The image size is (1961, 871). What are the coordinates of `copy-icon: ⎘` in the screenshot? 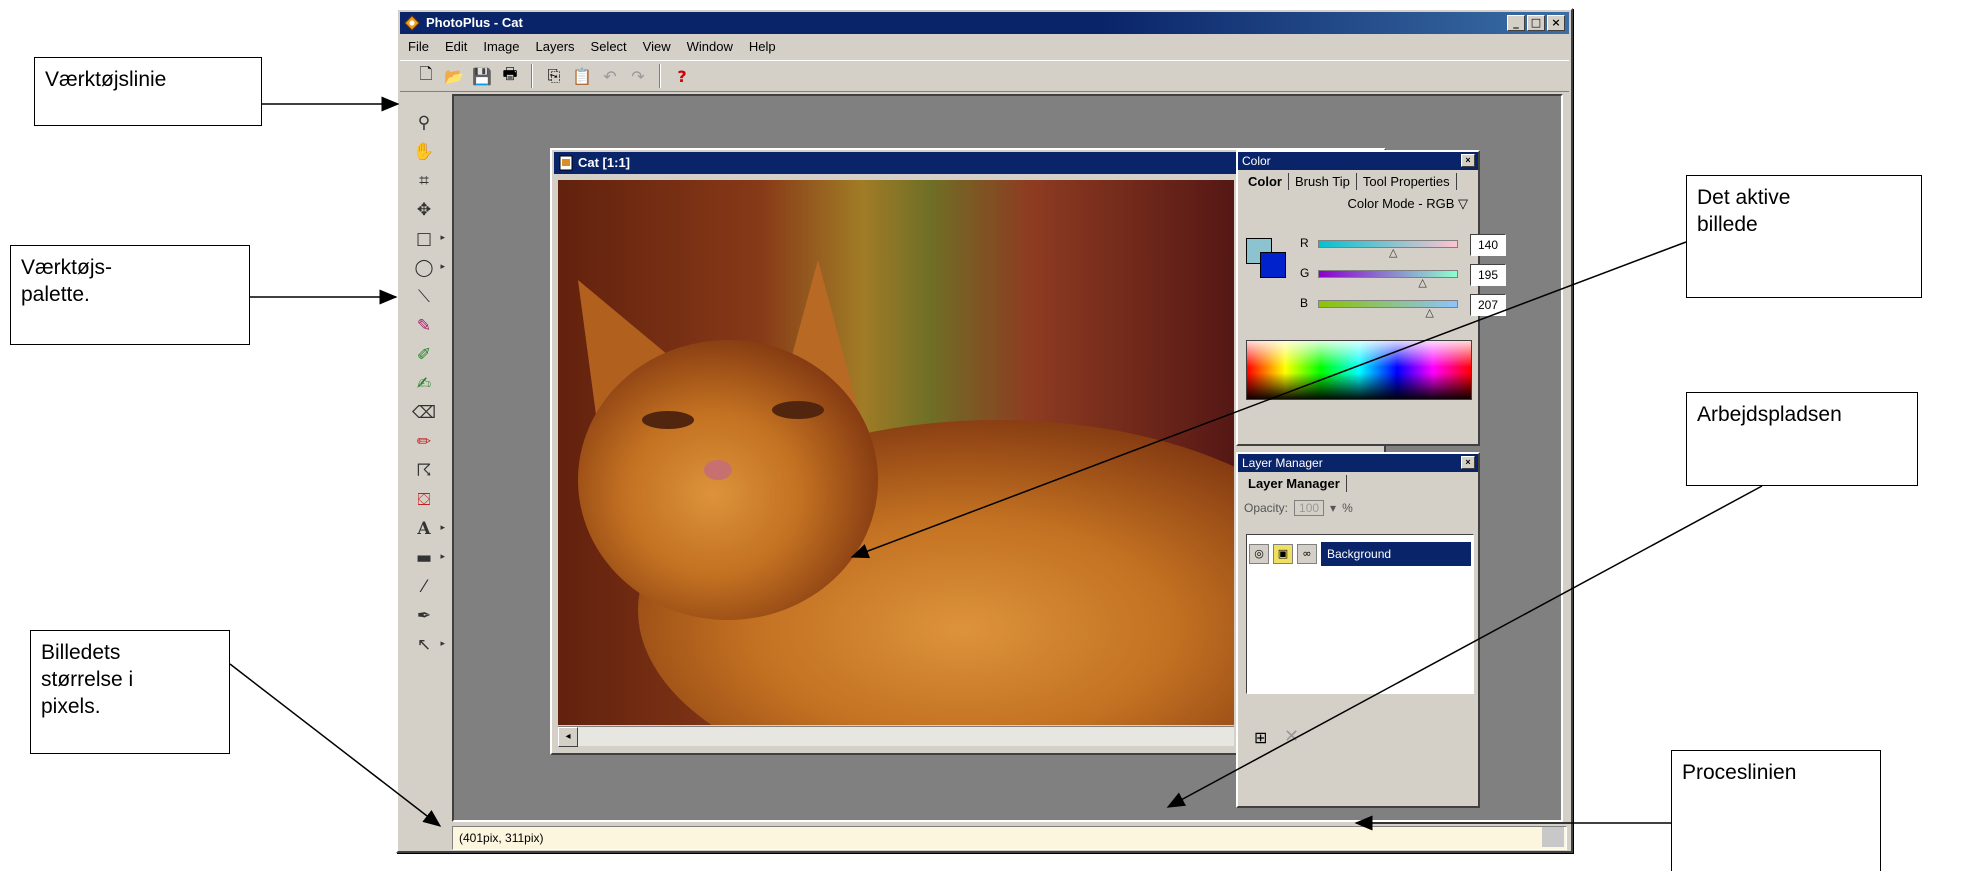 It's located at (554, 76).